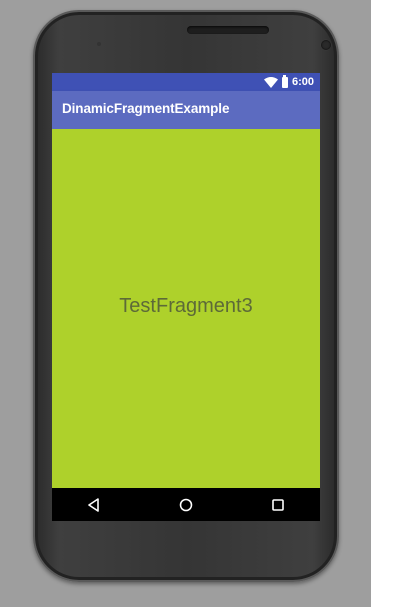 Image resolution: width=400 pixels, height=607 pixels. I want to click on earpiece-speaker, so click(228, 30).